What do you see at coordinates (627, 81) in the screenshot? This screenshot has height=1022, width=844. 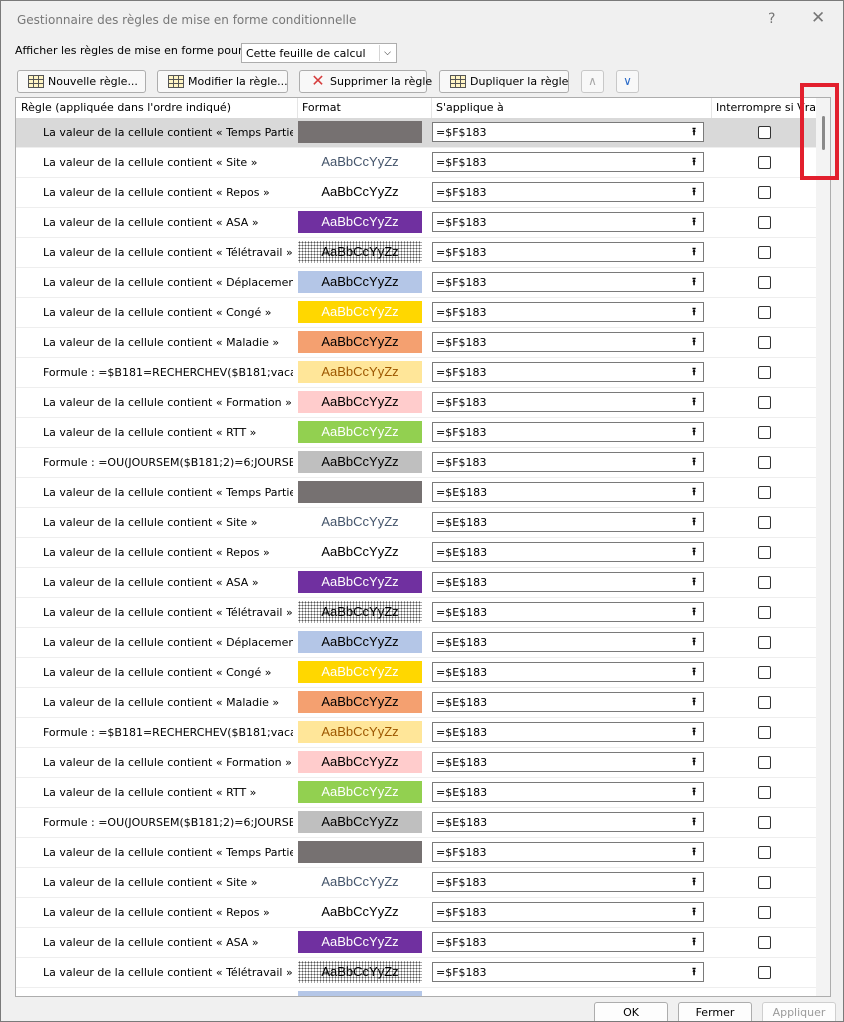 I see `move-down-button: ∨` at bounding box center [627, 81].